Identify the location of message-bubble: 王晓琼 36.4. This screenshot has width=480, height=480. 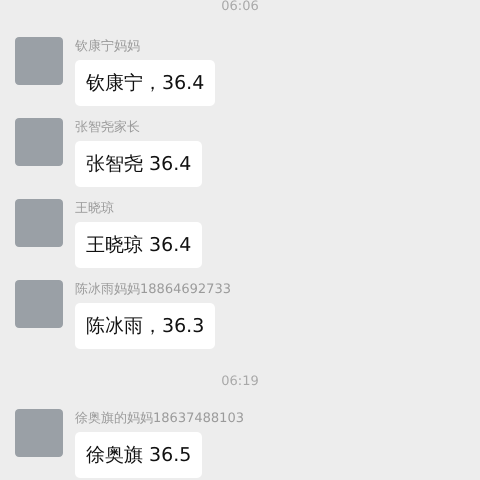
(138, 245).